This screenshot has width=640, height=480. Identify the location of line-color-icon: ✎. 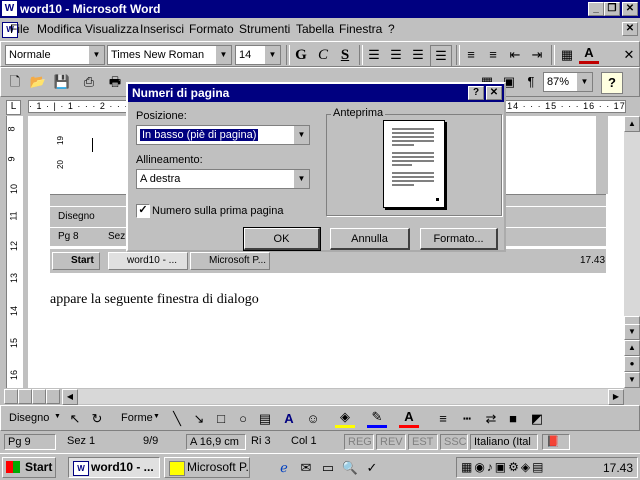
(377, 418).